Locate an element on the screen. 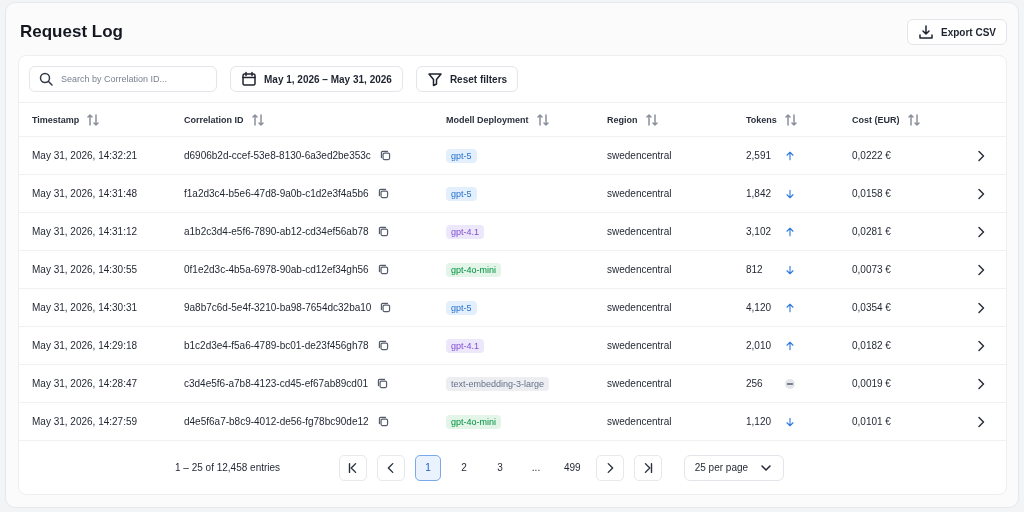 The height and width of the screenshot is (512, 1024). filter-icon is located at coordinates (434, 79).